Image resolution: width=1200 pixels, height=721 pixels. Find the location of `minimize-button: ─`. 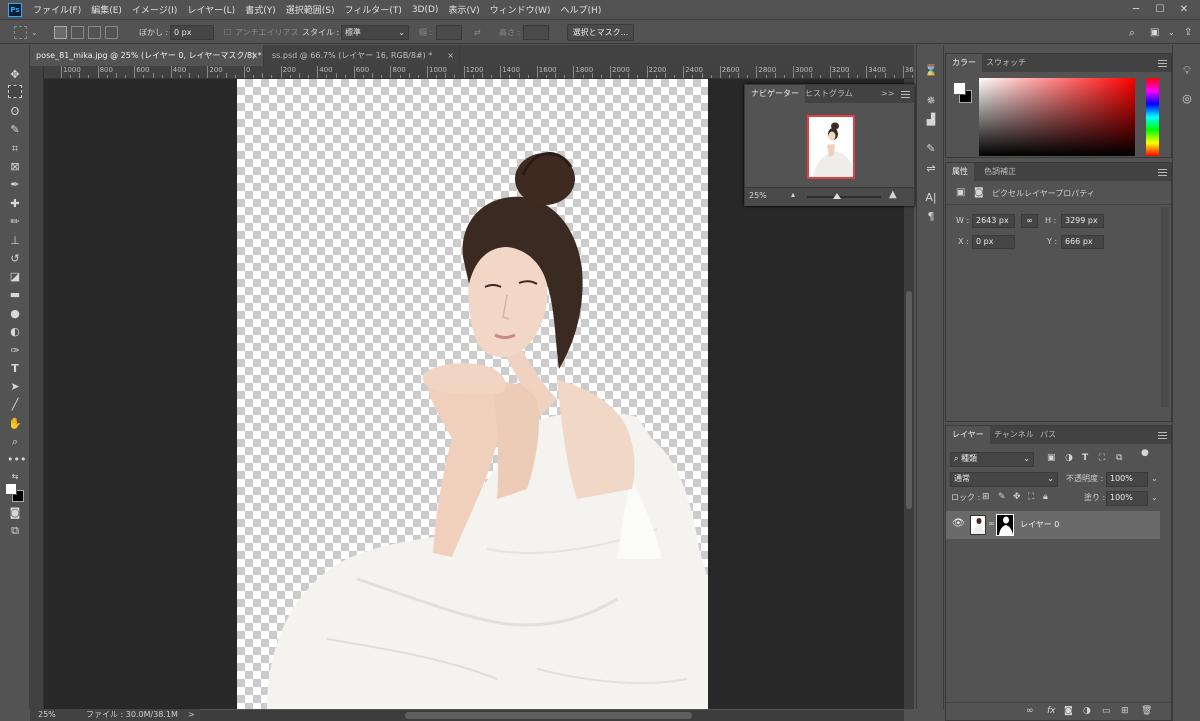

minimize-button: ─ is located at coordinates (1136, 10).